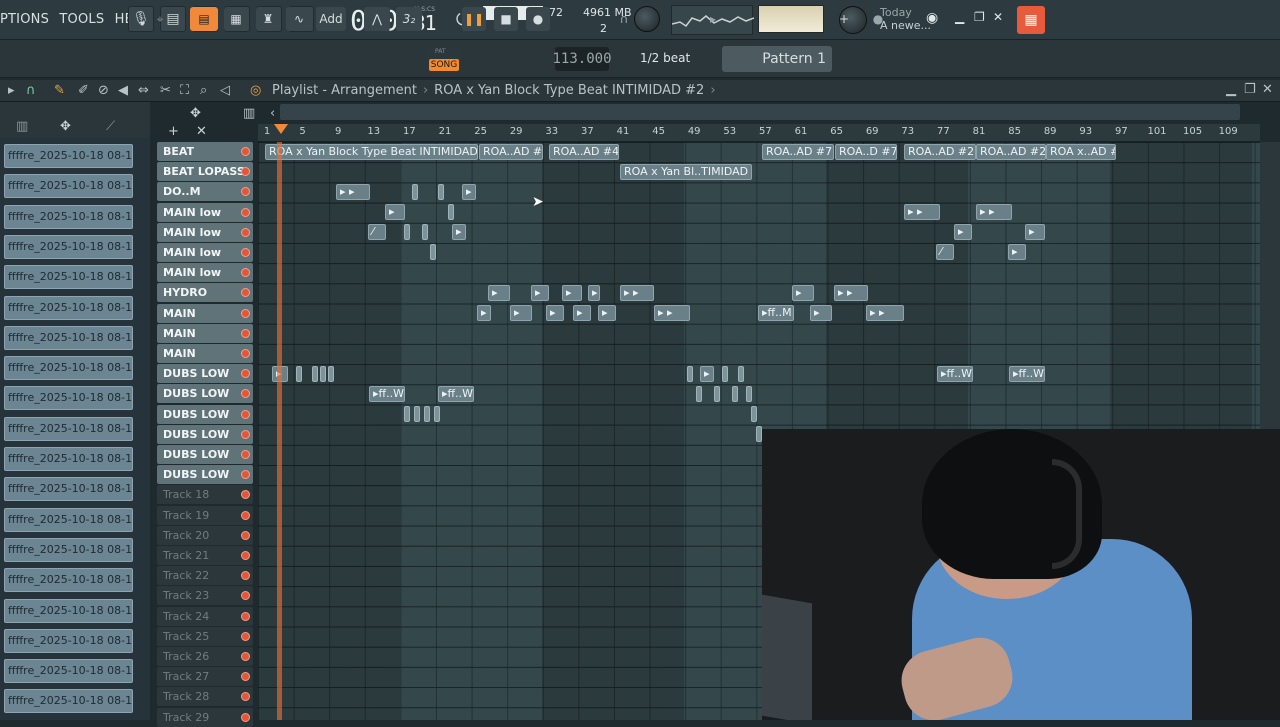  I want to click on clip-main: ▸ ▸, so click(672, 313).